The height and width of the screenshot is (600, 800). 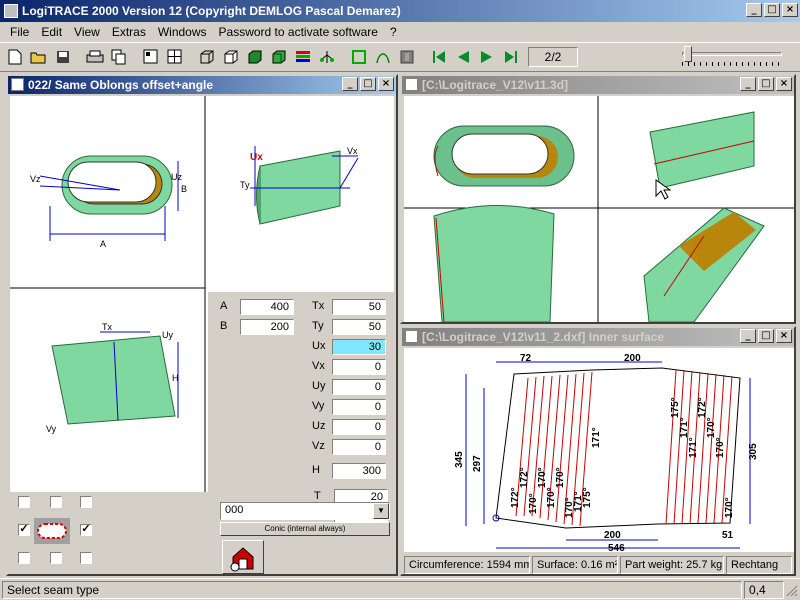 What do you see at coordinates (167, 335) in the screenshot?
I see `top-label-uy: Uy` at bounding box center [167, 335].